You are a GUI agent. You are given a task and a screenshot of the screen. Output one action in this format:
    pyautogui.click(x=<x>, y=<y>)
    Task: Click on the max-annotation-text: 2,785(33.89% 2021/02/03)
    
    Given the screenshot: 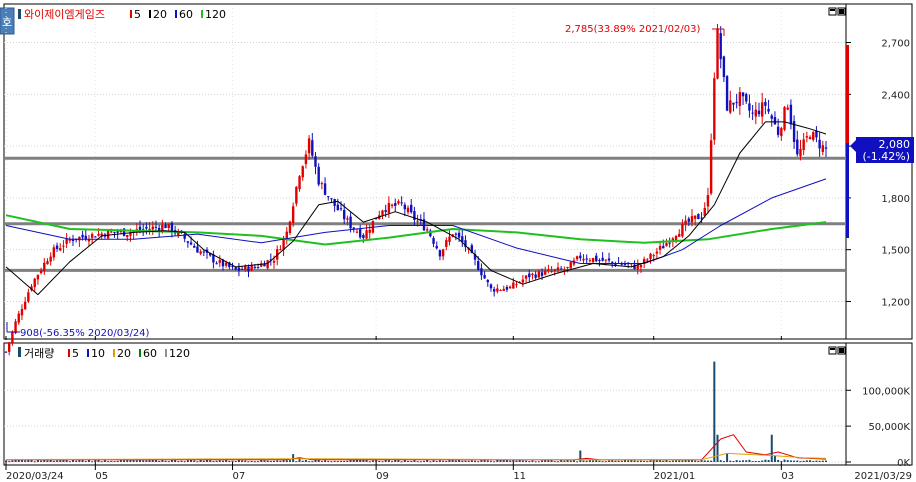 What is the action you would take?
    pyautogui.click(x=632, y=29)
    